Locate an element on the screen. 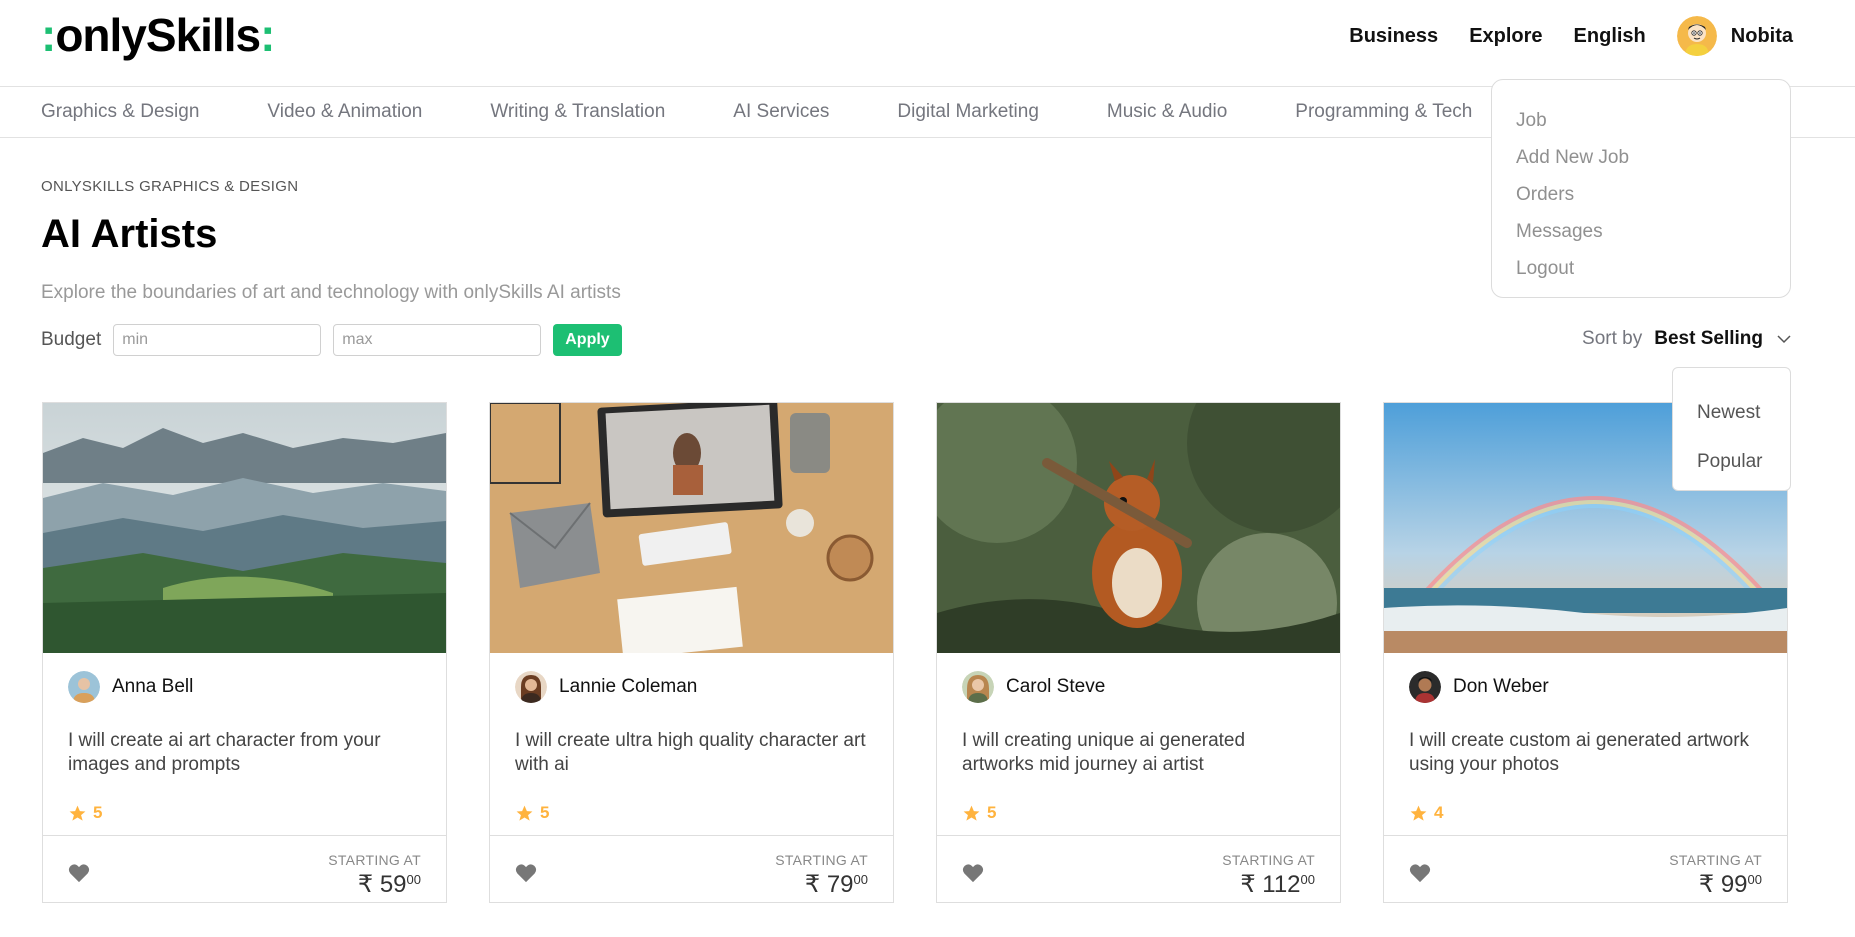 The image size is (1855, 937). seller-name: Lannie Coleman is located at coordinates (628, 686).